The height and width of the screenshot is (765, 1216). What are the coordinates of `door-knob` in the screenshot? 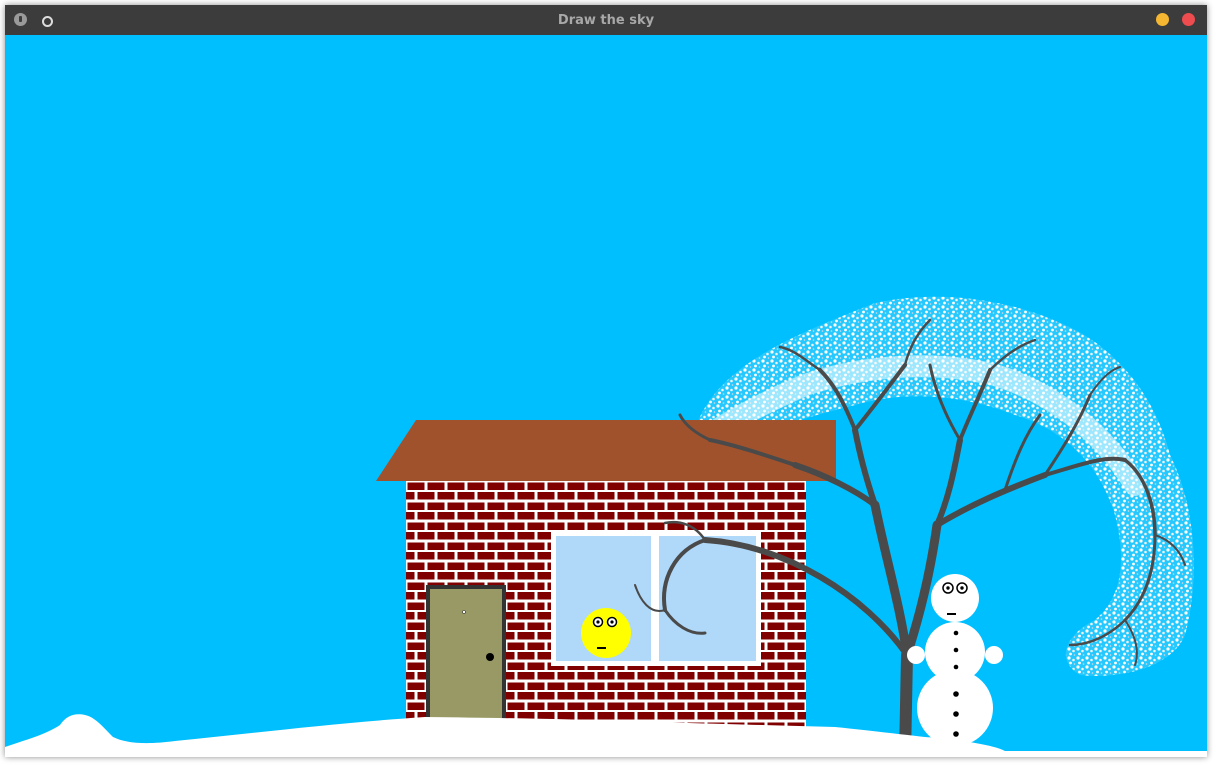 It's located at (490, 657).